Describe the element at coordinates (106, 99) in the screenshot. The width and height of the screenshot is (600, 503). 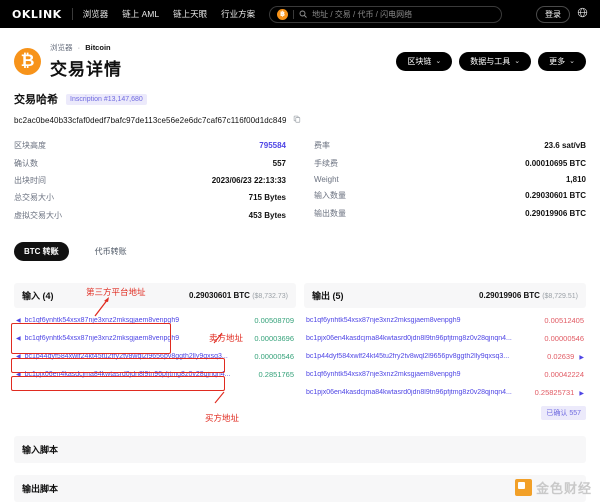
I see `inscription-badge: Inscription #13,147,680` at that location.